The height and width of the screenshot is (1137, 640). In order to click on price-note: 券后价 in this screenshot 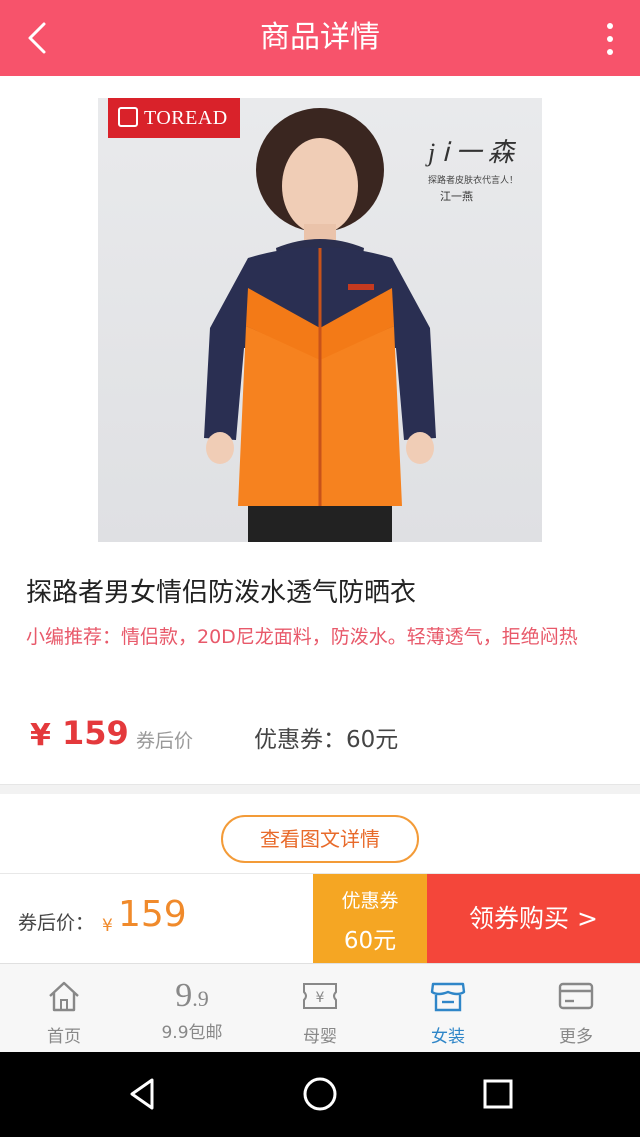, I will do `click(165, 741)`.